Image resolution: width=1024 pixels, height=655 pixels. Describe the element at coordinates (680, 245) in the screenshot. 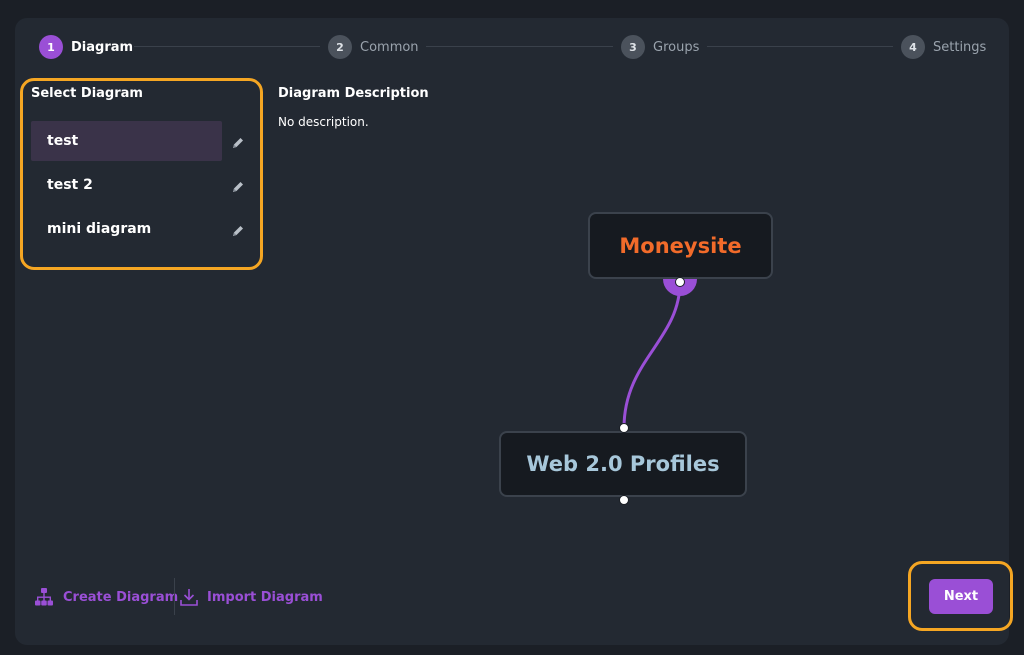

I see `diagram-node-moneysite: Moneysite` at that location.